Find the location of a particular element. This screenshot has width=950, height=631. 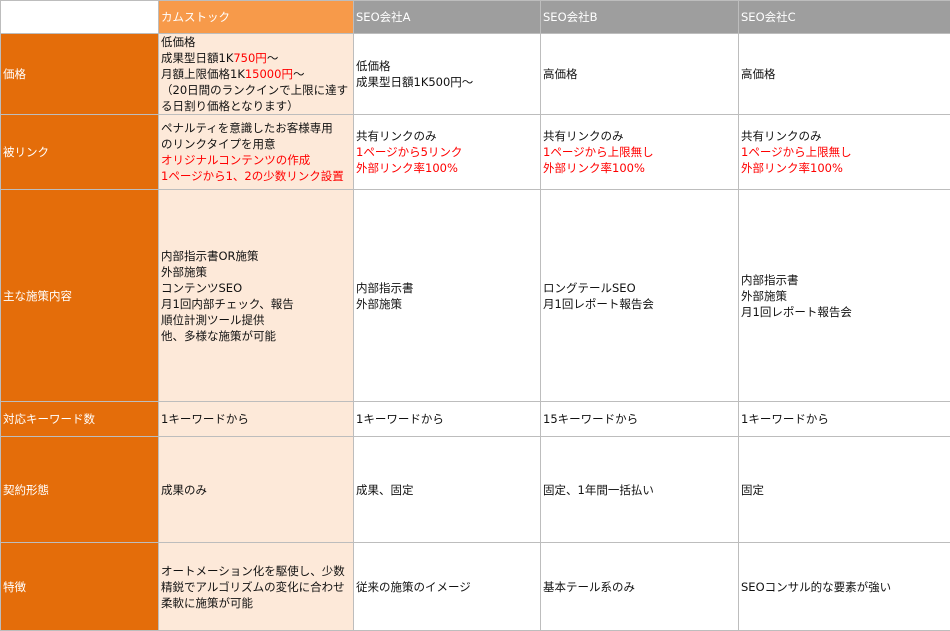

cell-line: 基本テール系のみ is located at coordinates (639, 587).